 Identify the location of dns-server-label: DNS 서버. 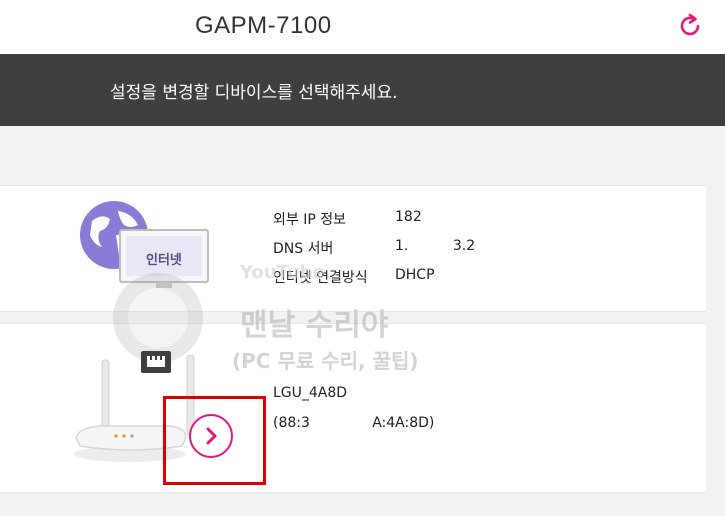
(303, 249).